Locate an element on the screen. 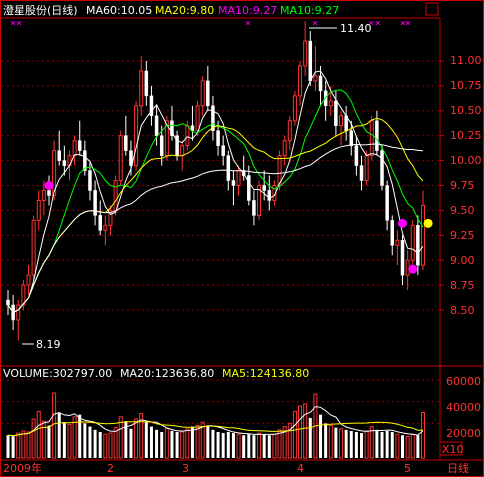  volume-tick-label: 40000 is located at coordinates (463, 407).